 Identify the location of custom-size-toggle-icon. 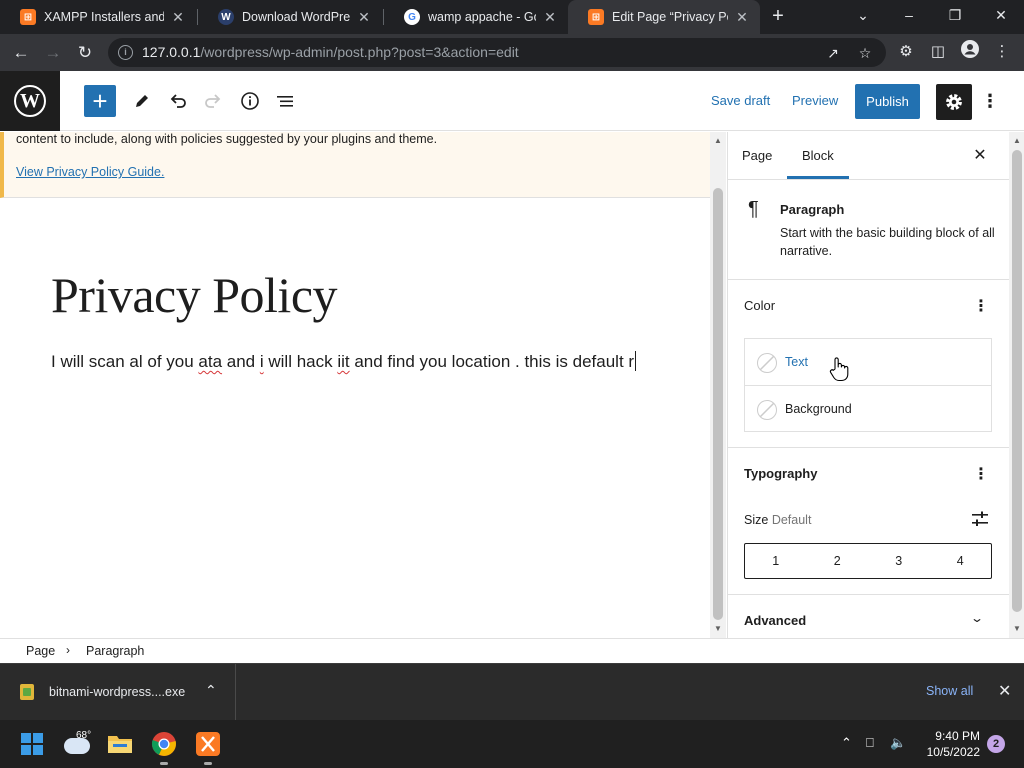
(980, 519).